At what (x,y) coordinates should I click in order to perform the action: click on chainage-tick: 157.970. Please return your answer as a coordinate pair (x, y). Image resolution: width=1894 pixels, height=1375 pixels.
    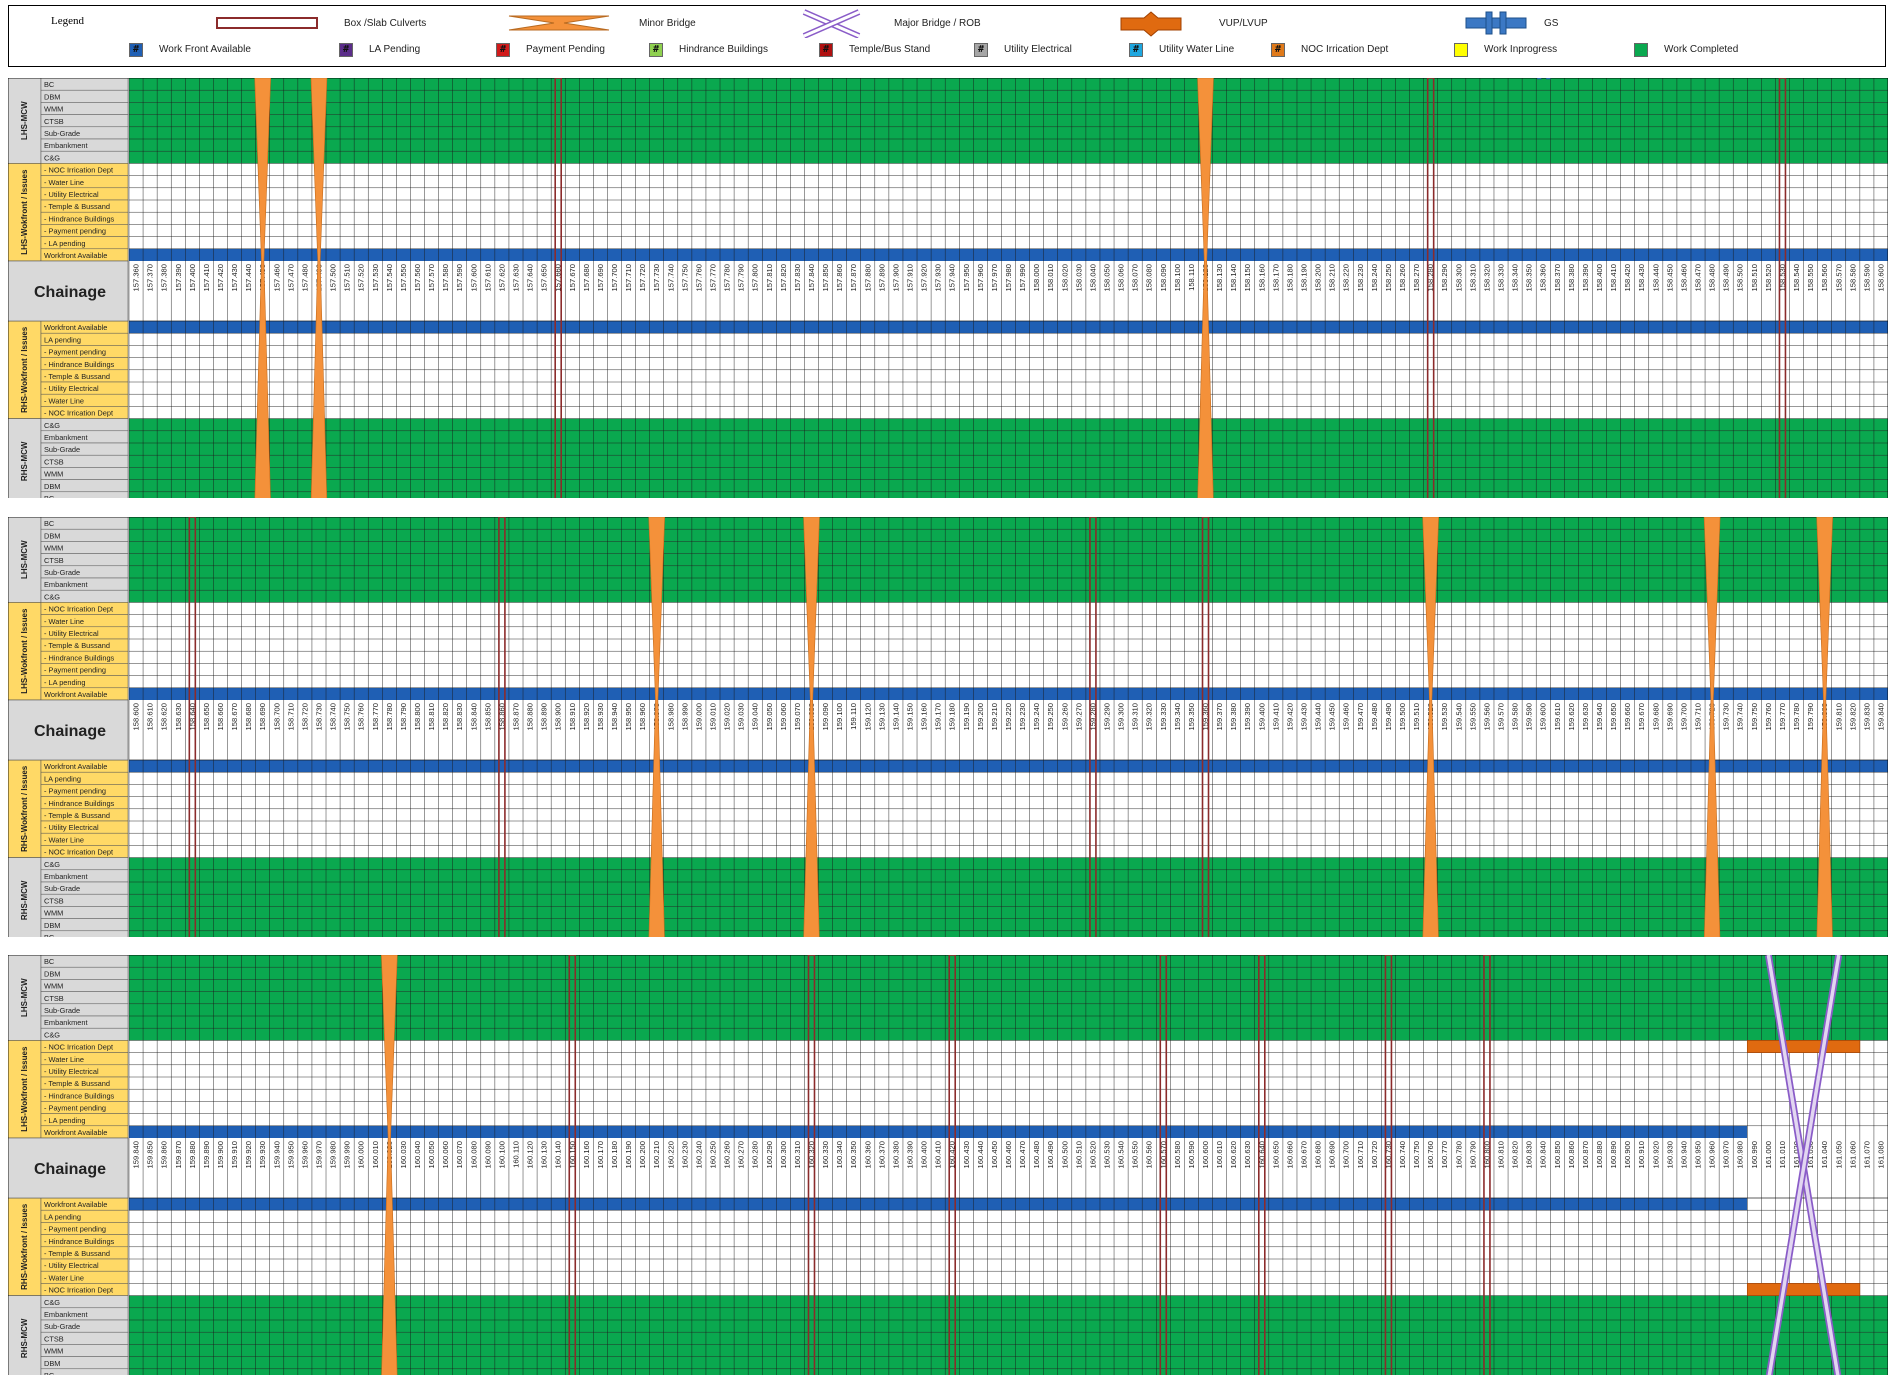
    Looking at the image, I should click on (994, 277).